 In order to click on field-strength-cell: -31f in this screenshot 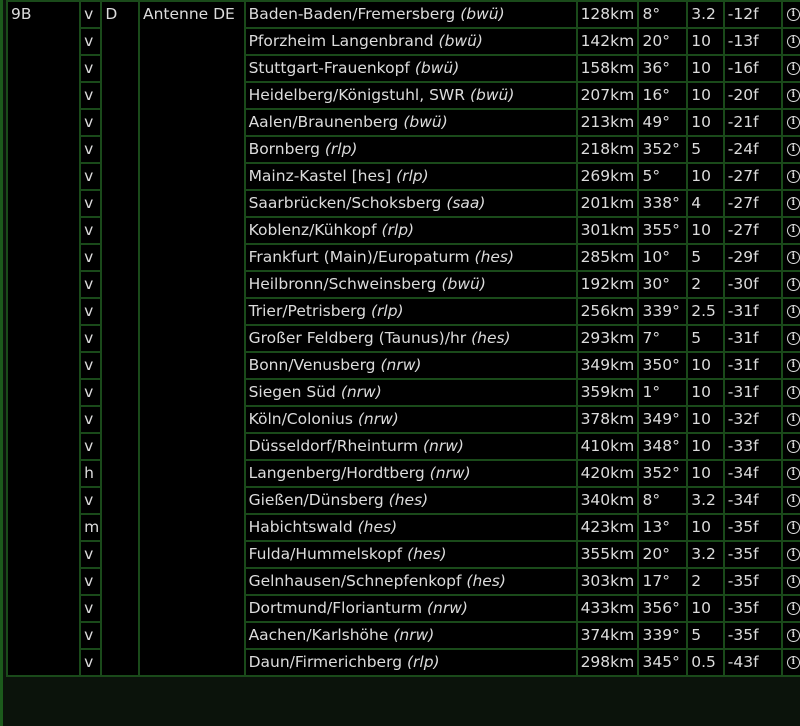, I will do `click(752, 338)`.